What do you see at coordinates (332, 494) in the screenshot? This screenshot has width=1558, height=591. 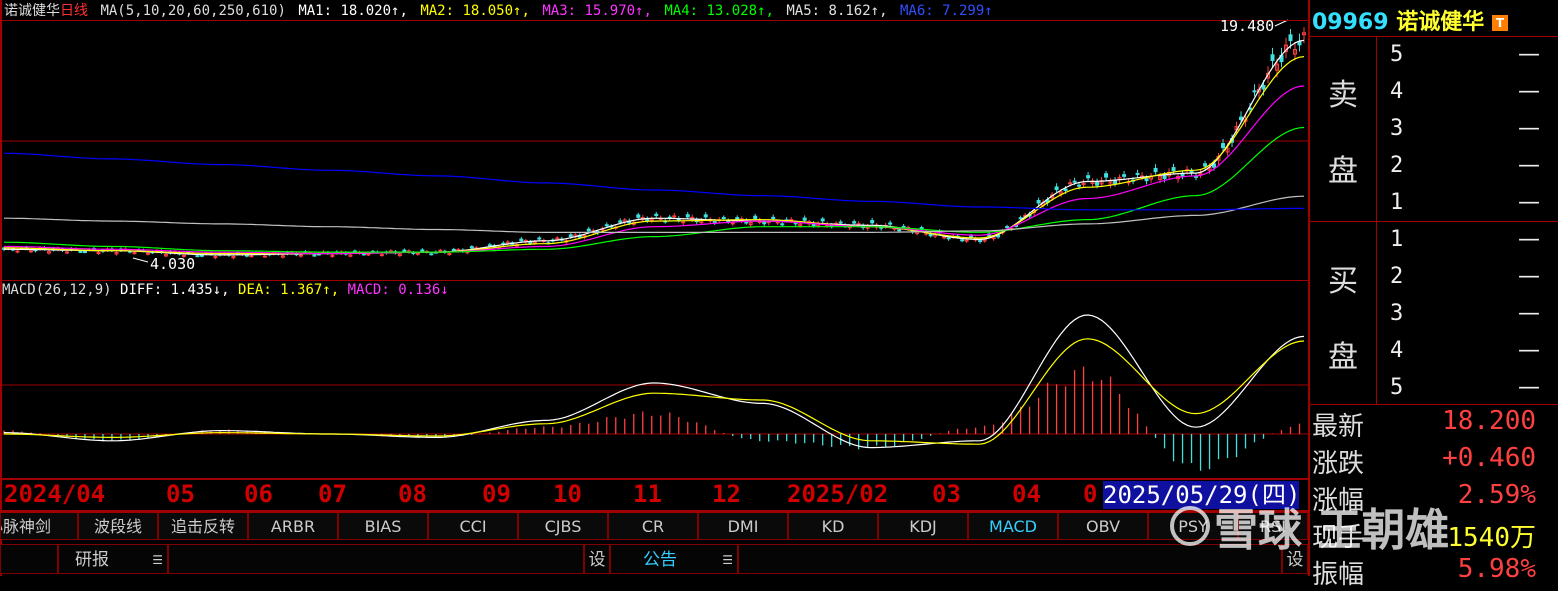 I see `month-label: 07` at bounding box center [332, 494].